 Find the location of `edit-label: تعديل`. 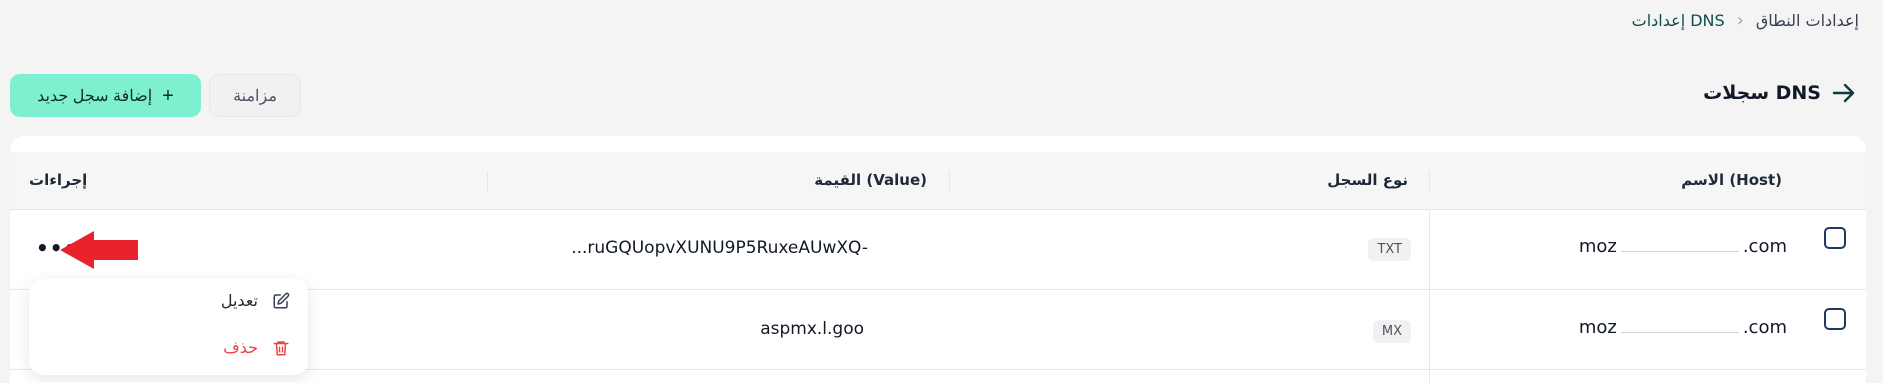

edit-label: تعديل is located at coordinates (239, 300).